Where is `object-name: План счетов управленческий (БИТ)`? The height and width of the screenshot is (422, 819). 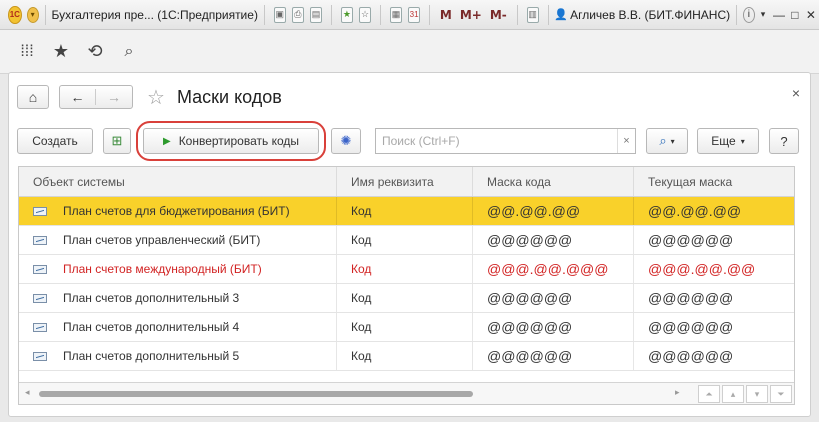 object-name: План счетов управленческий (БИТ) is located at coordinates (162, 240).